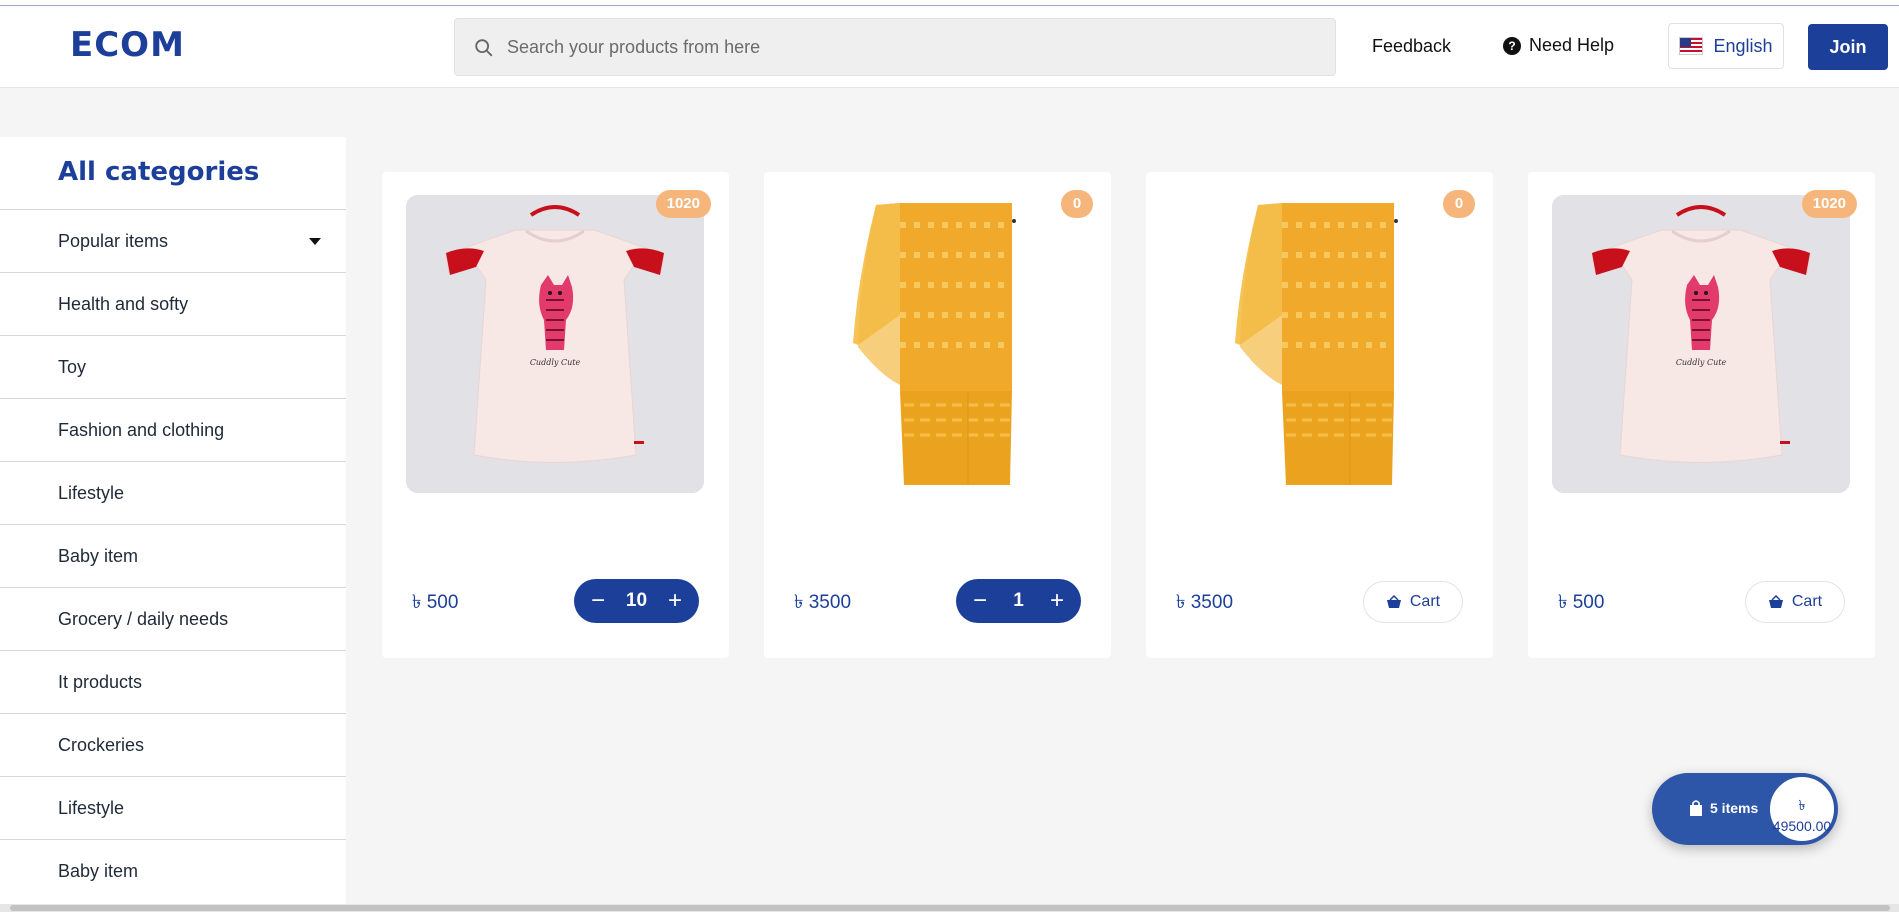  What do you see at coordinates (1743, 45) in the screenshot?
I see `language-label: English` at bounding box center [1743, 45].